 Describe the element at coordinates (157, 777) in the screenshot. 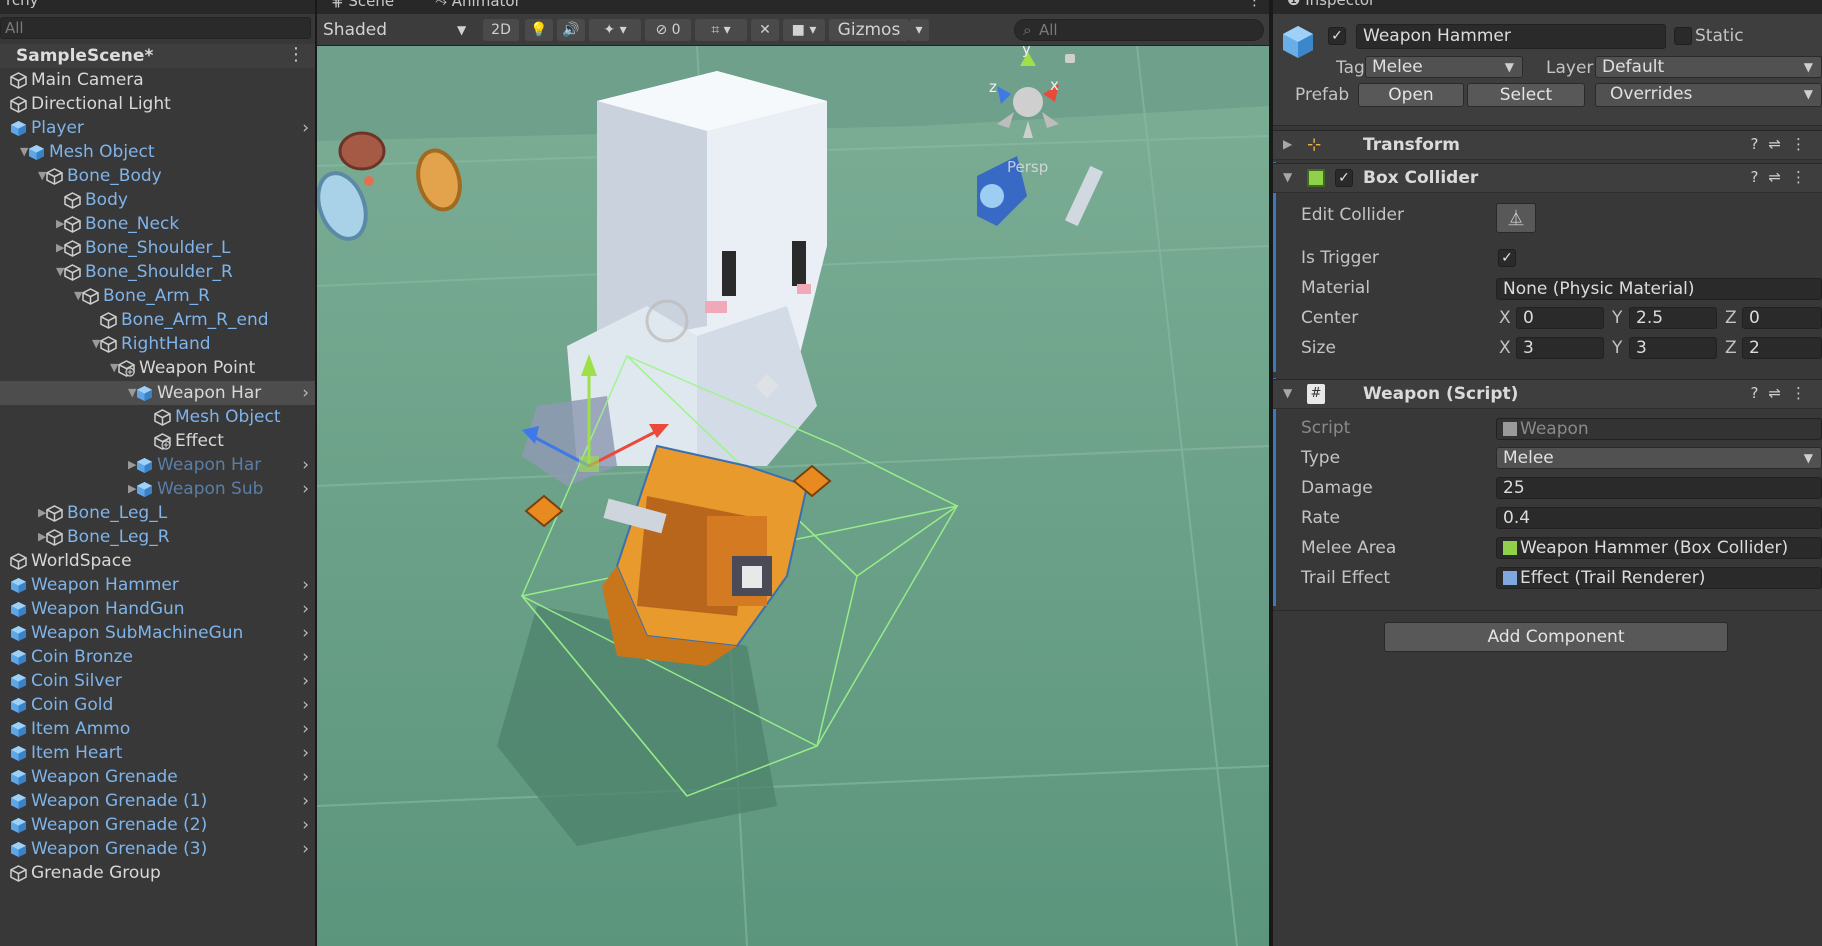

I see `hierarchy-row: Weapon Grenade ›` at that location.